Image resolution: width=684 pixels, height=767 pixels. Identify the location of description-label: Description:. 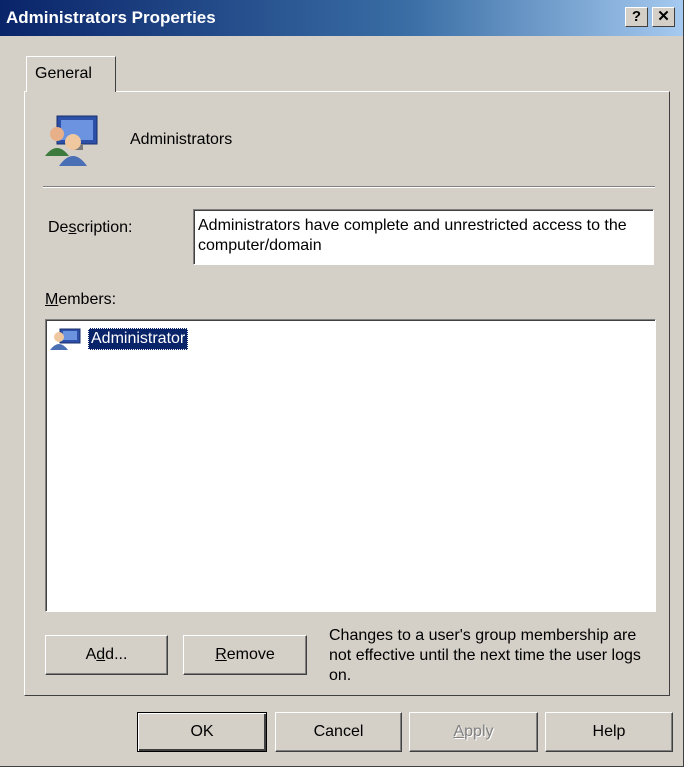
(90, 227).